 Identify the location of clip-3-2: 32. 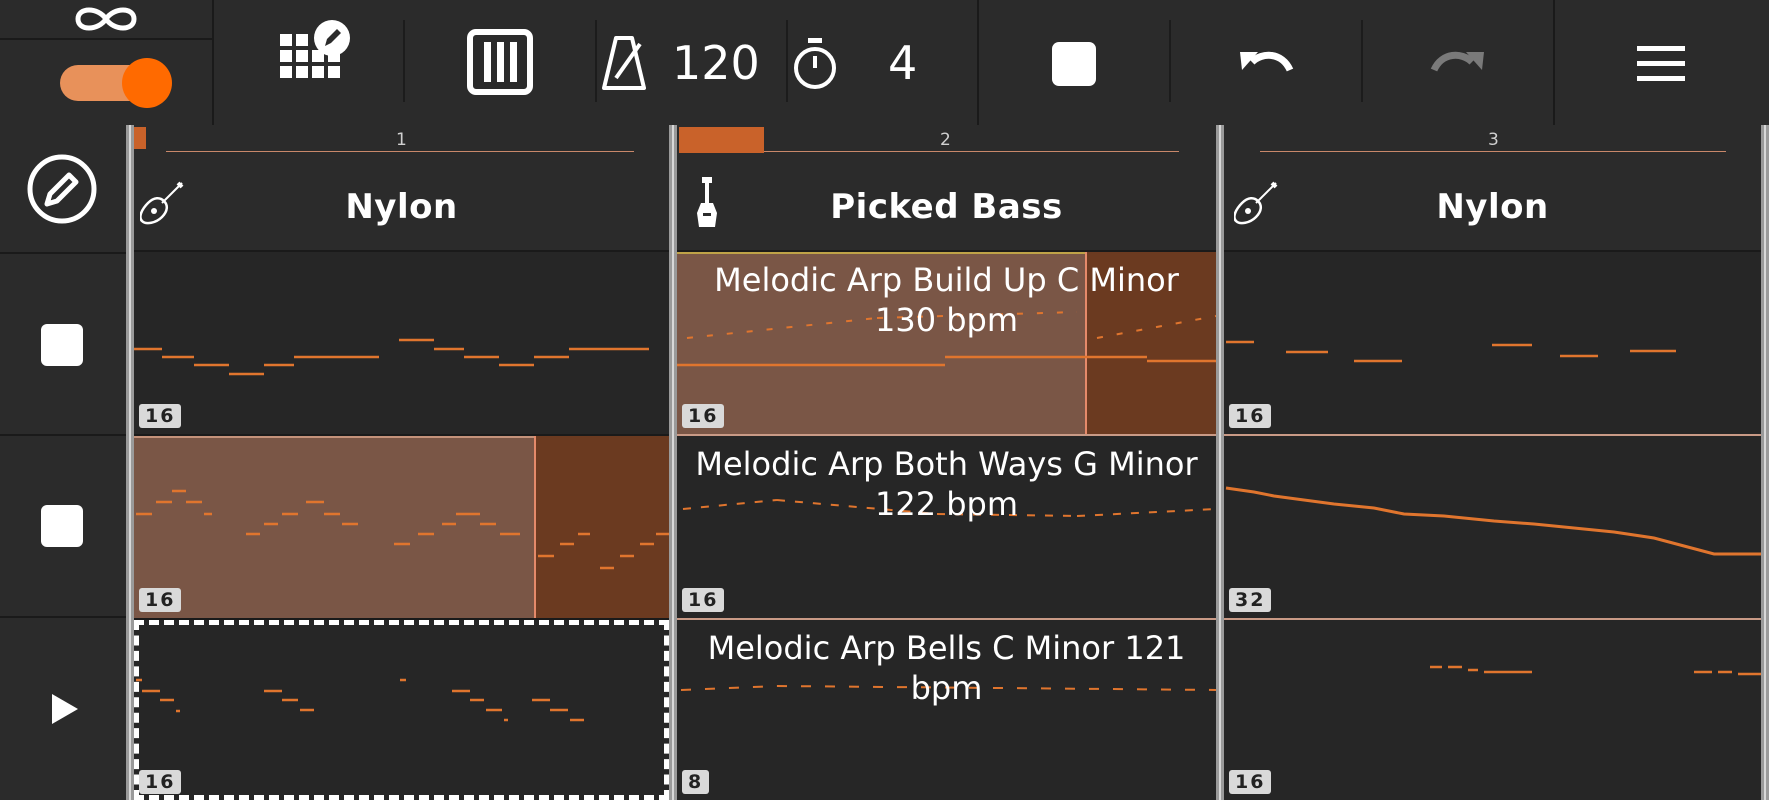
(1492, 527).